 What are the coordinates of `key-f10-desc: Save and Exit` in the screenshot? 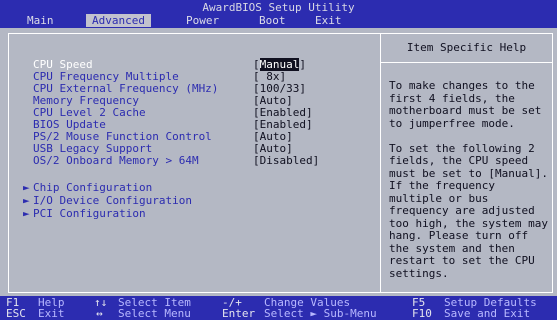 It's located at (487, 313).